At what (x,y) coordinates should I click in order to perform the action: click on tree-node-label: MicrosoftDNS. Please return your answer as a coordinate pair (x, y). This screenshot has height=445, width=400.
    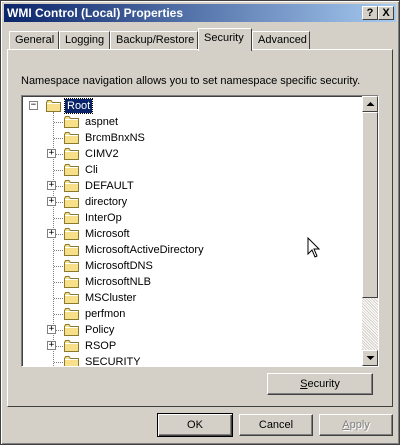
    Looking at the image, I should click on (119, 266).